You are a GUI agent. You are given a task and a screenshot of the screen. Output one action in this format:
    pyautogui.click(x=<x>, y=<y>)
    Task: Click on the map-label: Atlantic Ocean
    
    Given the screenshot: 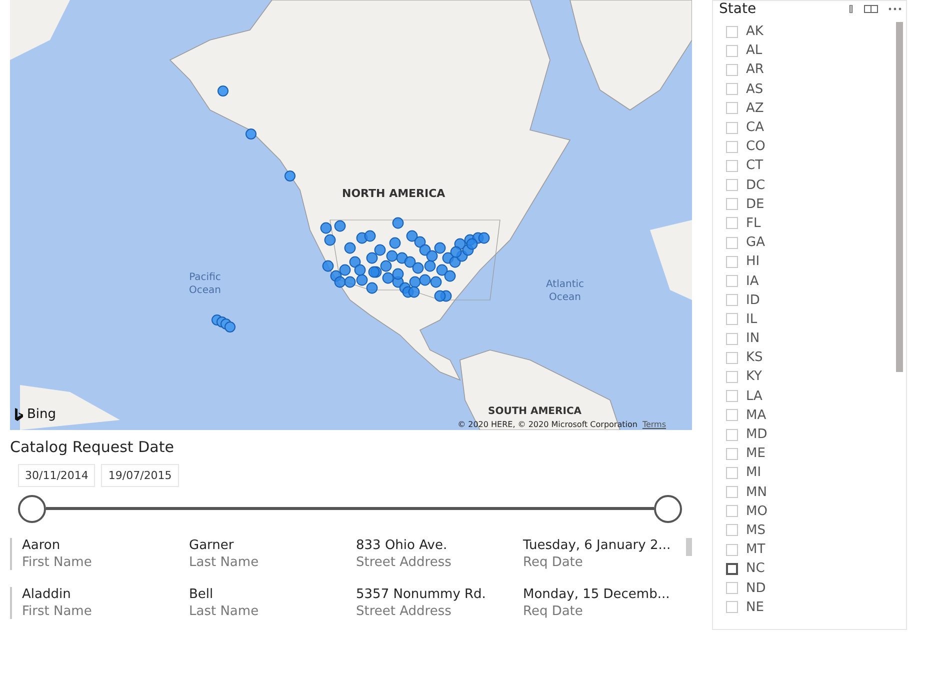 What is the action you would take?
    pyautogui.click(x=565, y=291)
    